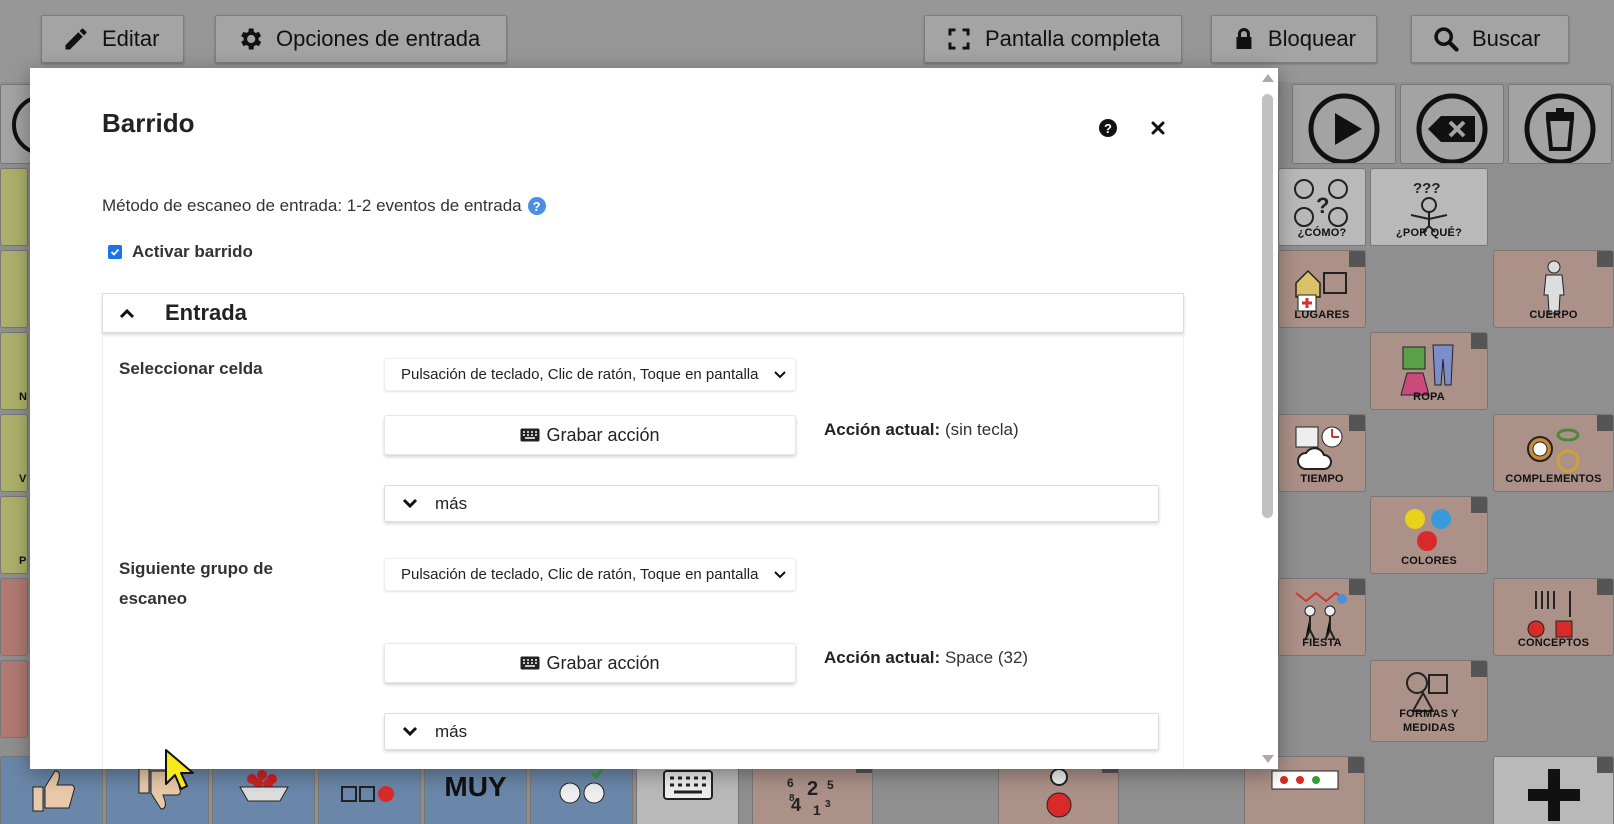 The height and width of the screenshot is (824, 1614). Describe the element at coordinates (1490, 39) in the screenshot. I see `search-button: Buscar` at that location.